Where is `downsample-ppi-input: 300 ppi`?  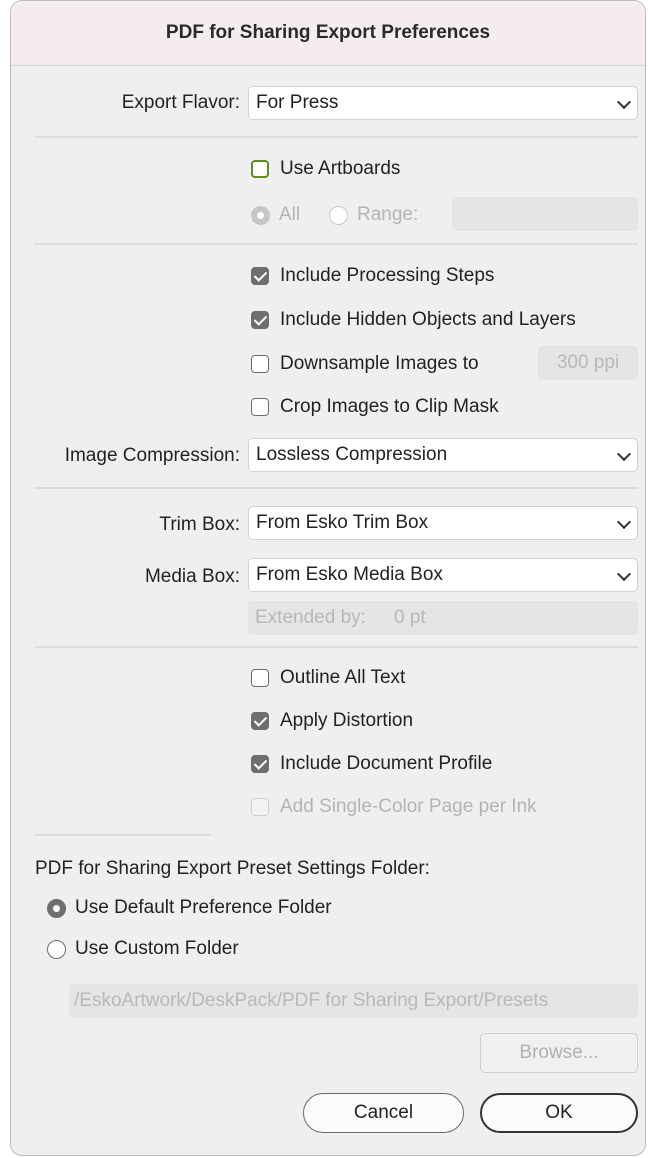 downsample-ppi-input: 300 ppi is located at coordinates (588, 363).